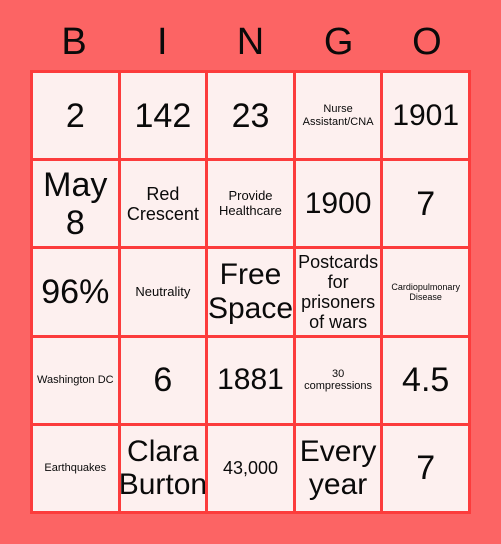 The image size is (501, 544). I want to click on bingo-cell-n4: 1881, so click(250, 380).